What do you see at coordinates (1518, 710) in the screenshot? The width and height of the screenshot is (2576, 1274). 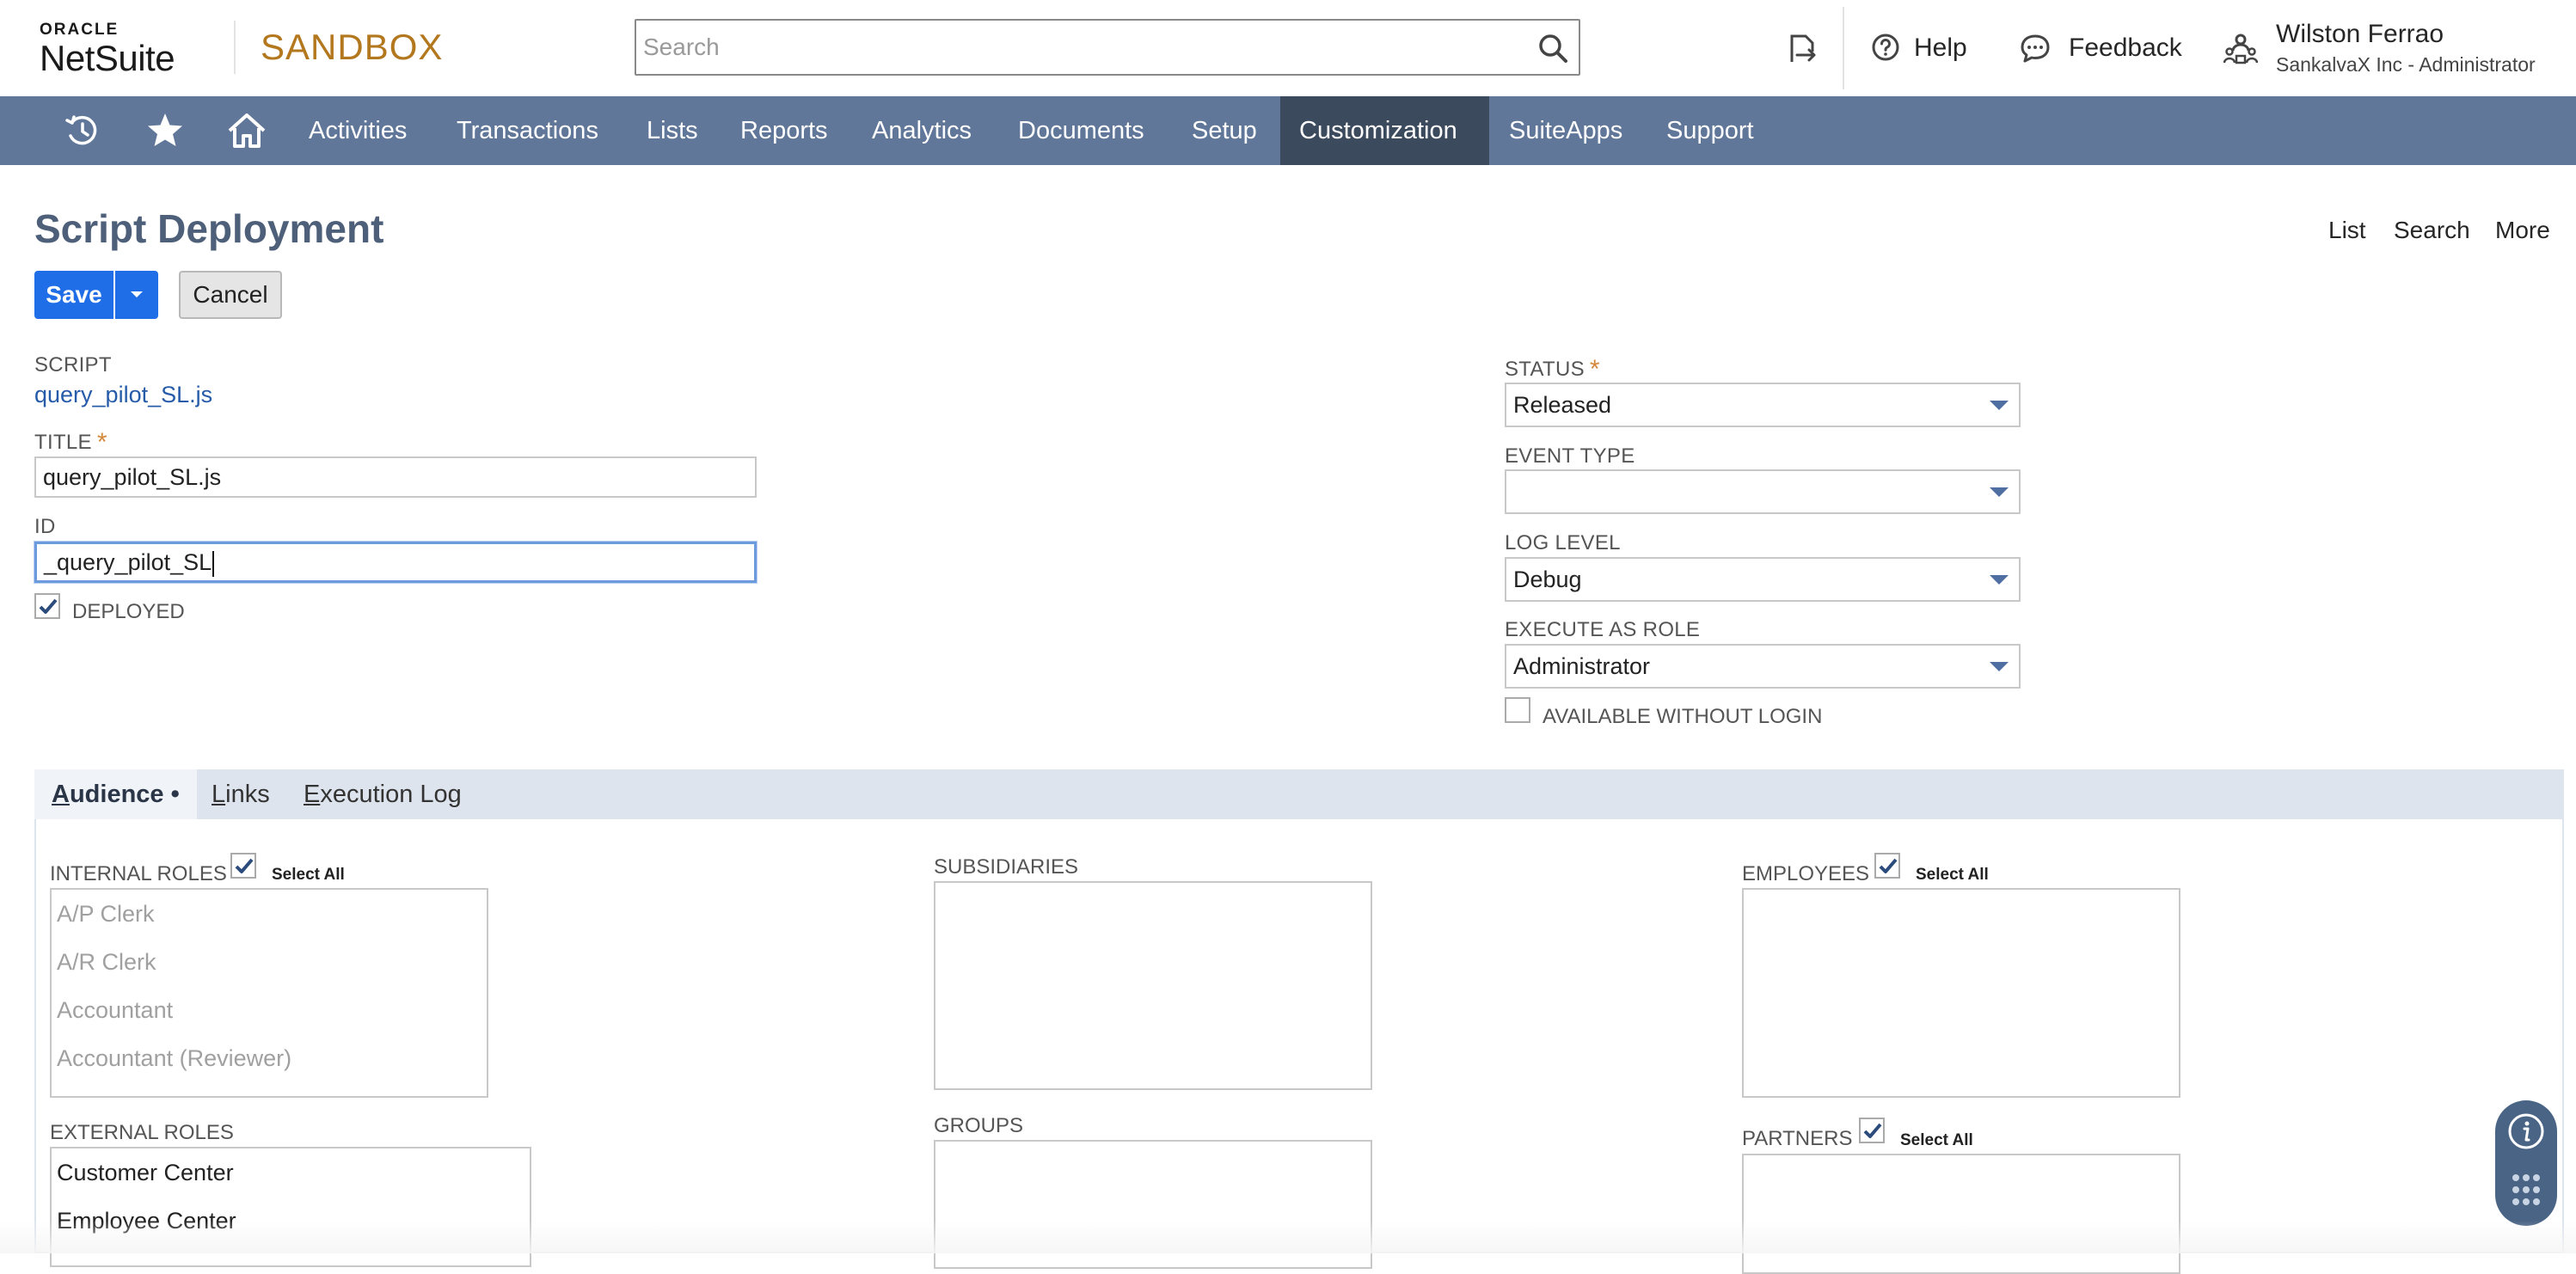 I see `available-without-login-checkbox` at bounding box center [1518, 710].